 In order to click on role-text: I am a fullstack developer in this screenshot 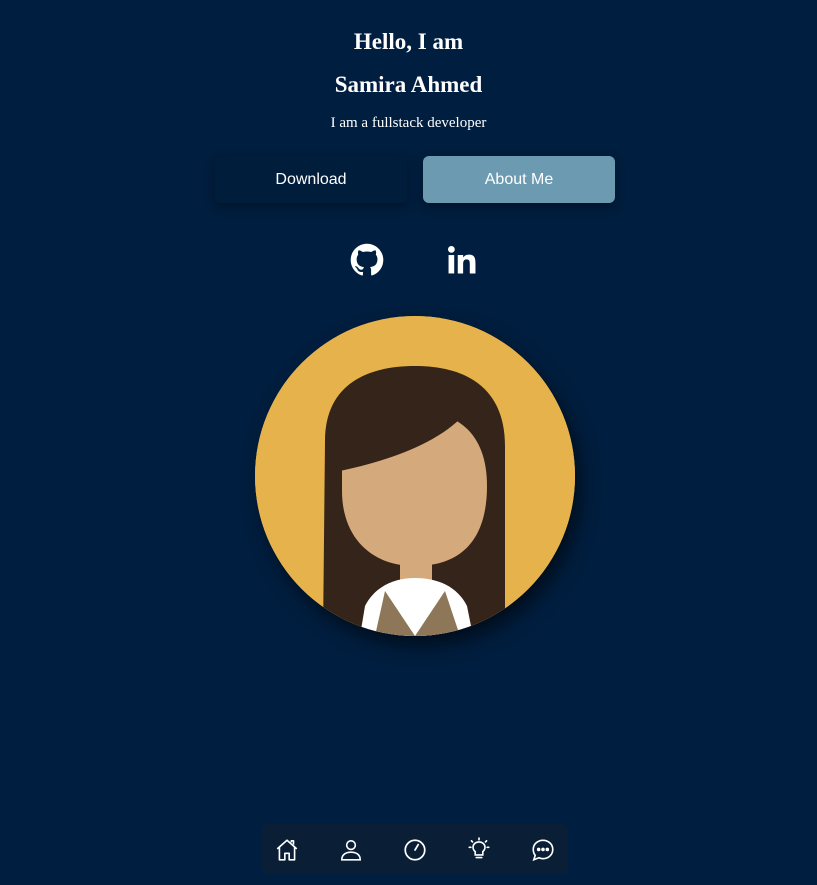, I will do `click(408, 123)`.